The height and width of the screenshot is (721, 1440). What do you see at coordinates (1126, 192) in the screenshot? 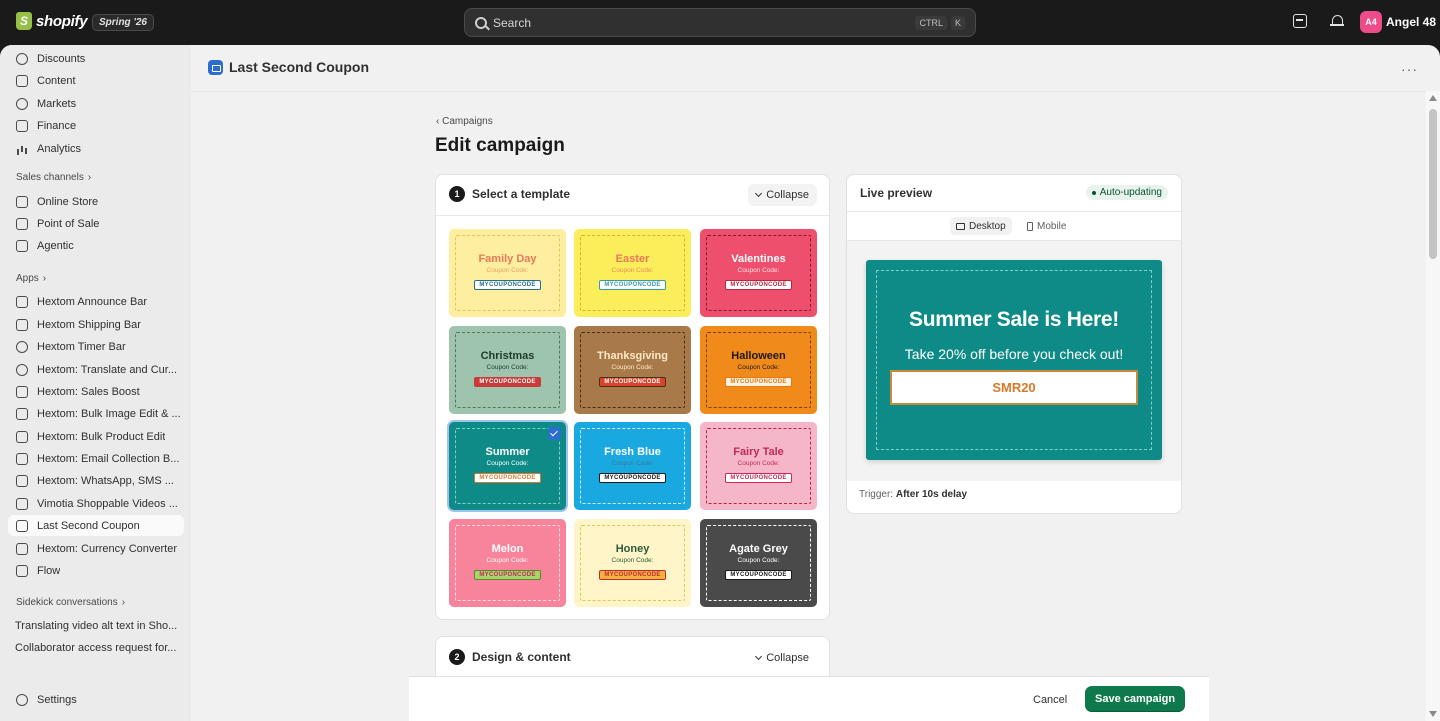
I see `status-badge: Auto-updating` at bounding box center [1126, 192].